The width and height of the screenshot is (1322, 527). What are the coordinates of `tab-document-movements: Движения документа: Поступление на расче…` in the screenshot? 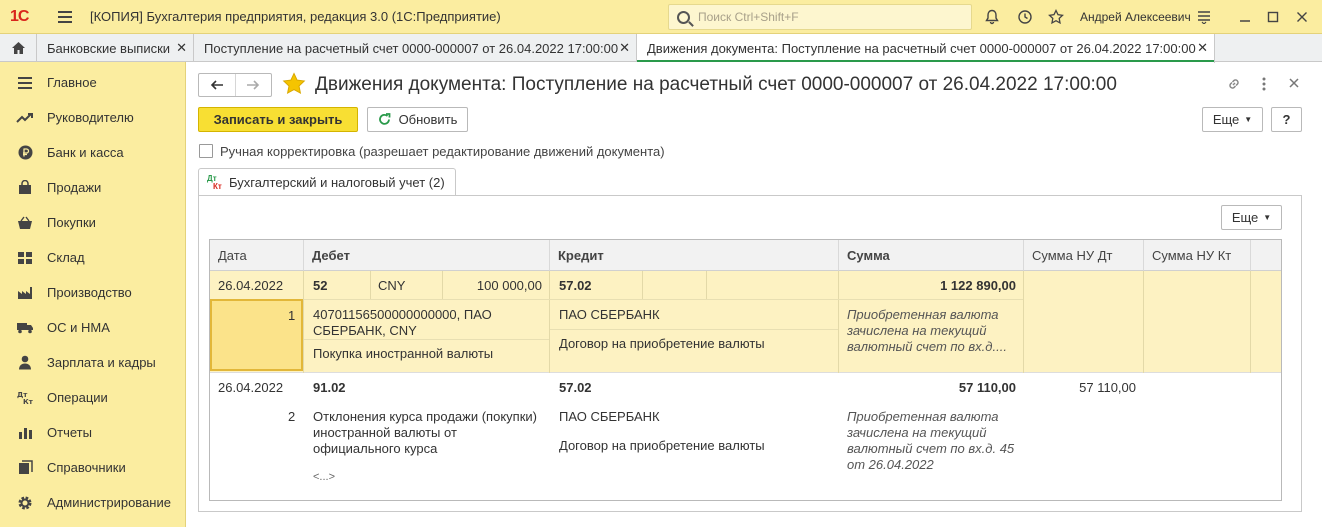 It's located at (926, 48).